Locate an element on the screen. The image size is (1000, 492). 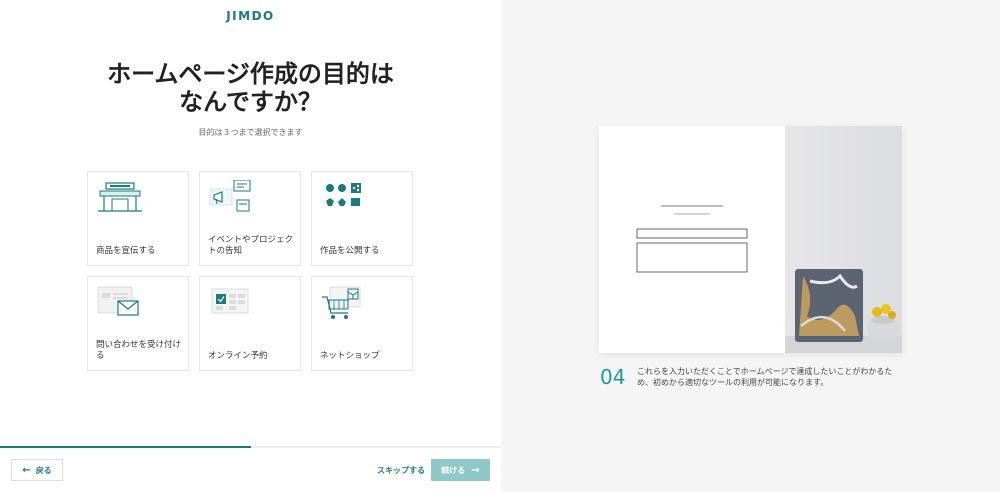
progress-bar is located at coordinates (250, 447).